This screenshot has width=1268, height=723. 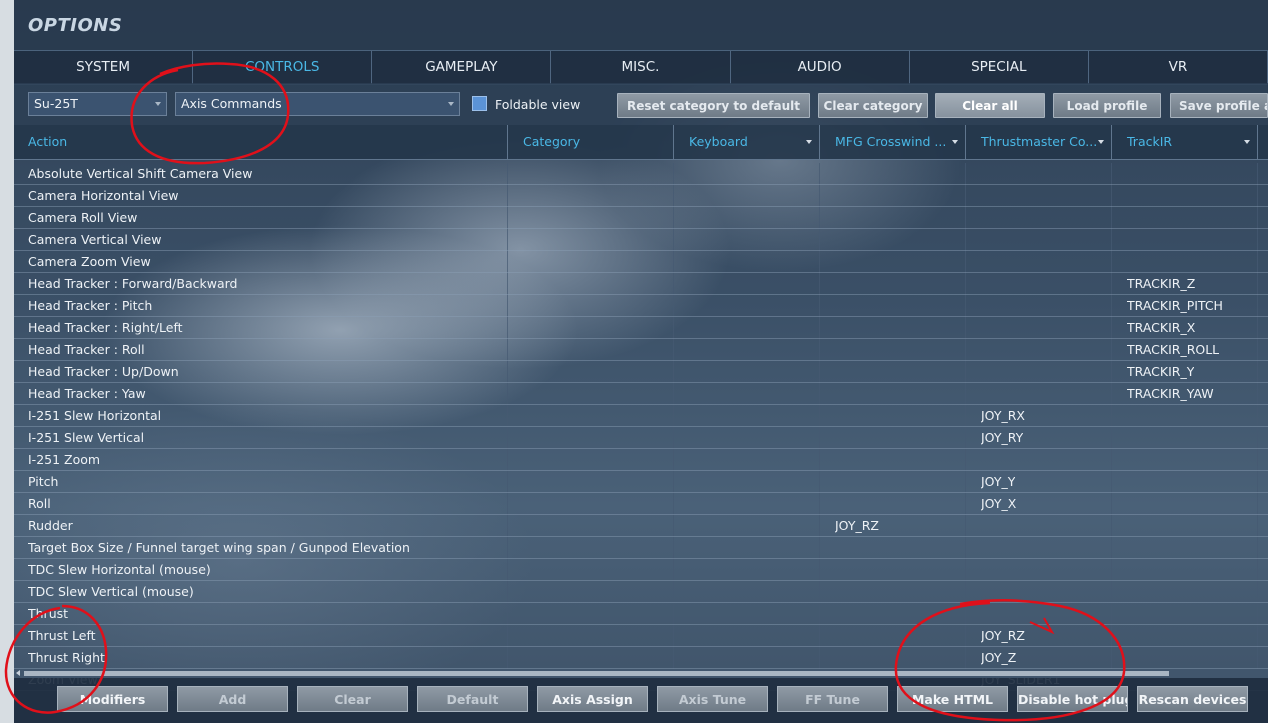 I want to click on action-cell: Thrust Left, so click(x=62, y=635).